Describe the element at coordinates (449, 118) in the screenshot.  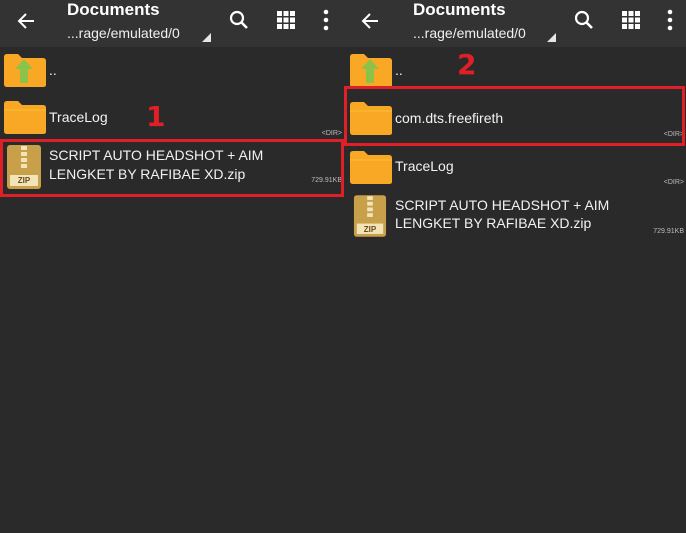
I see `file-name: com.dts.freefireth` at that location.